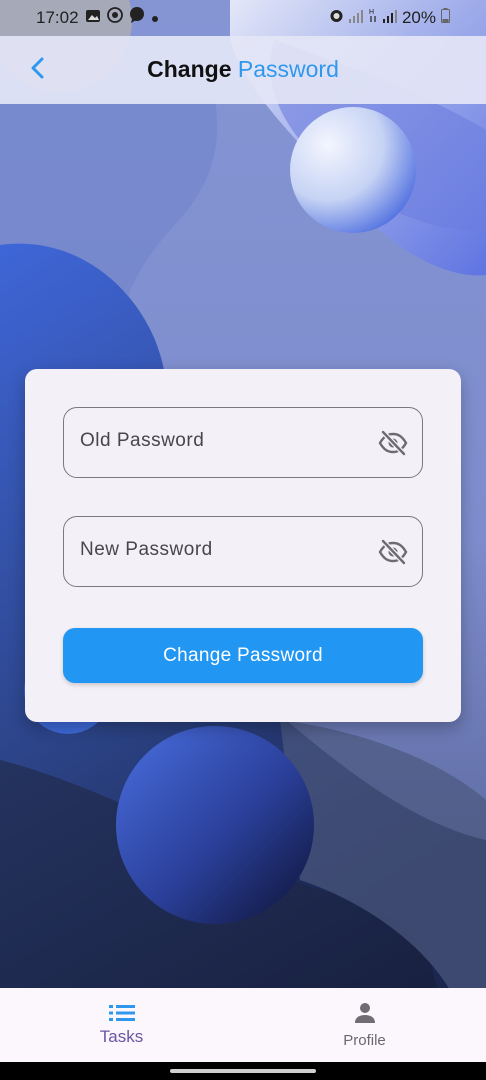  Describe the element at coordinates (364, 1012) in the screenshot. I see `person-icon` at that location.